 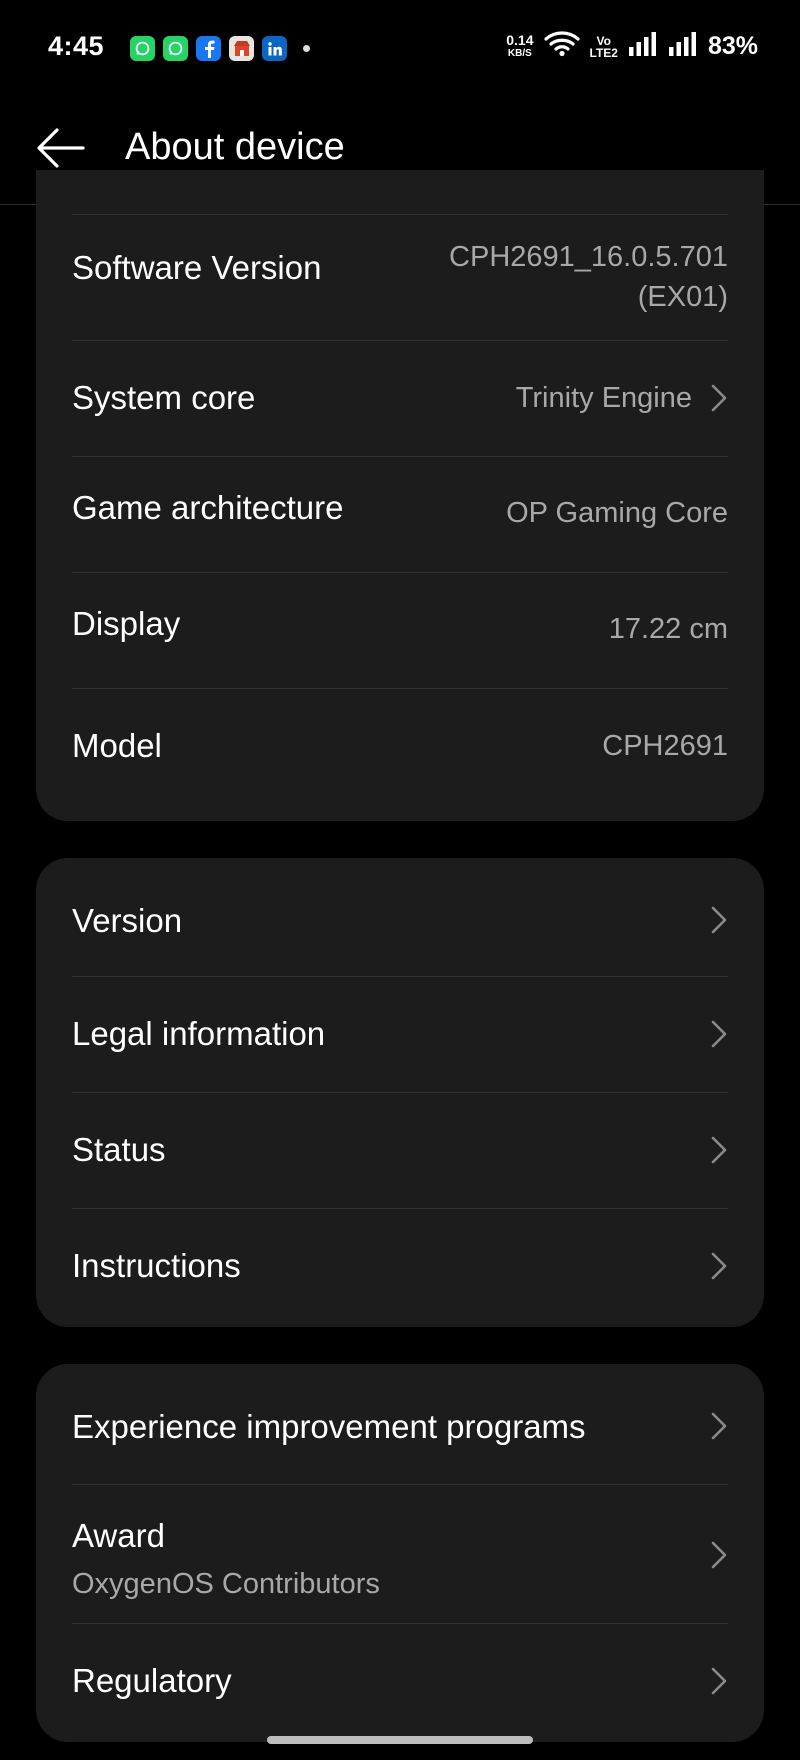 I want to click on menu-label: Legal information, so click(x=199, y=1033).